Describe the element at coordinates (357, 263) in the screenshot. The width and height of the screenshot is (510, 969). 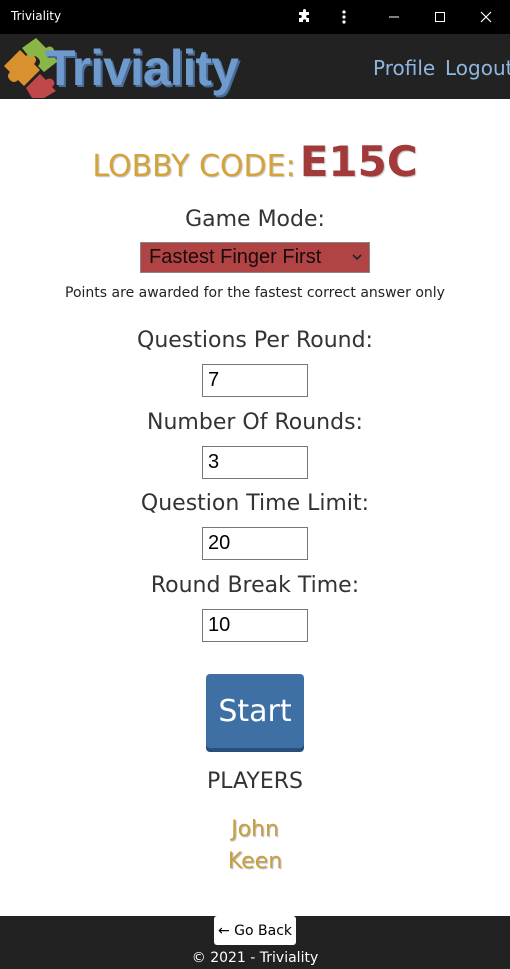
I see `chevron-down-icon` at that location.